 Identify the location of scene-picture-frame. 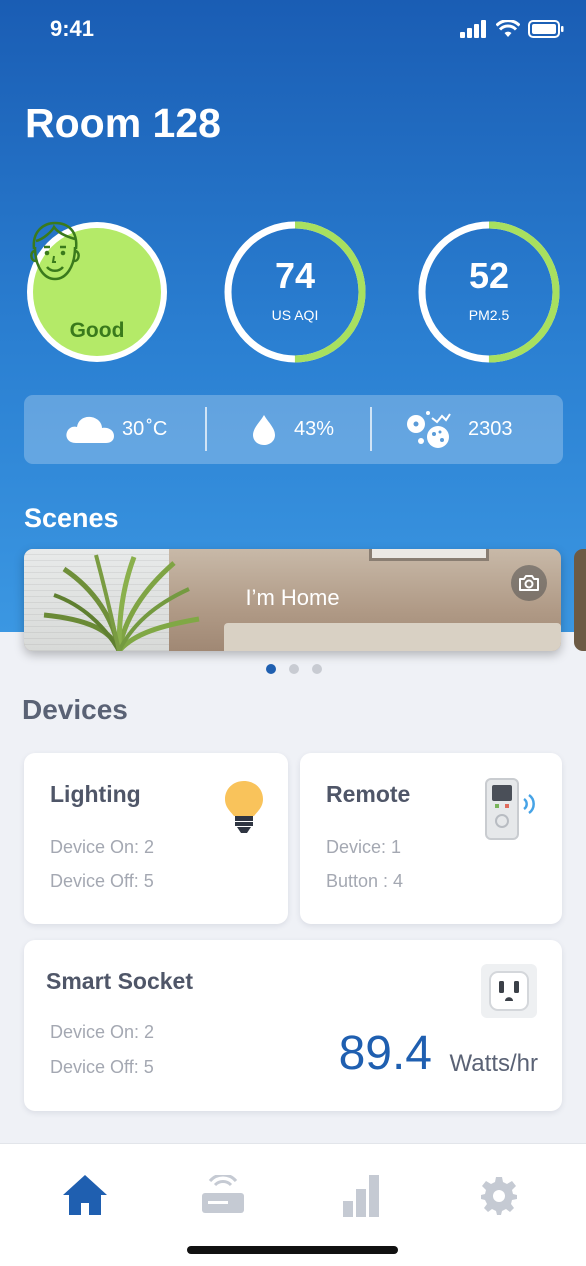
(429, 555).